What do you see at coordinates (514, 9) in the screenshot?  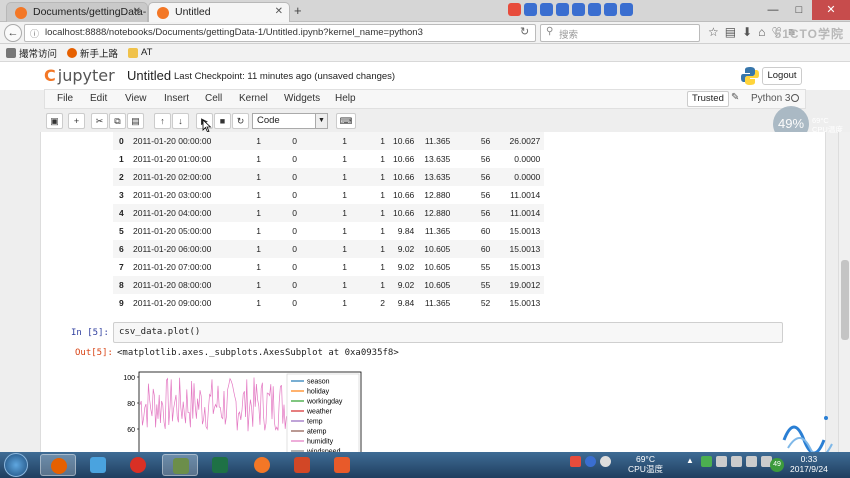 I see `sogou-icon` at bounding box center [514, 9].